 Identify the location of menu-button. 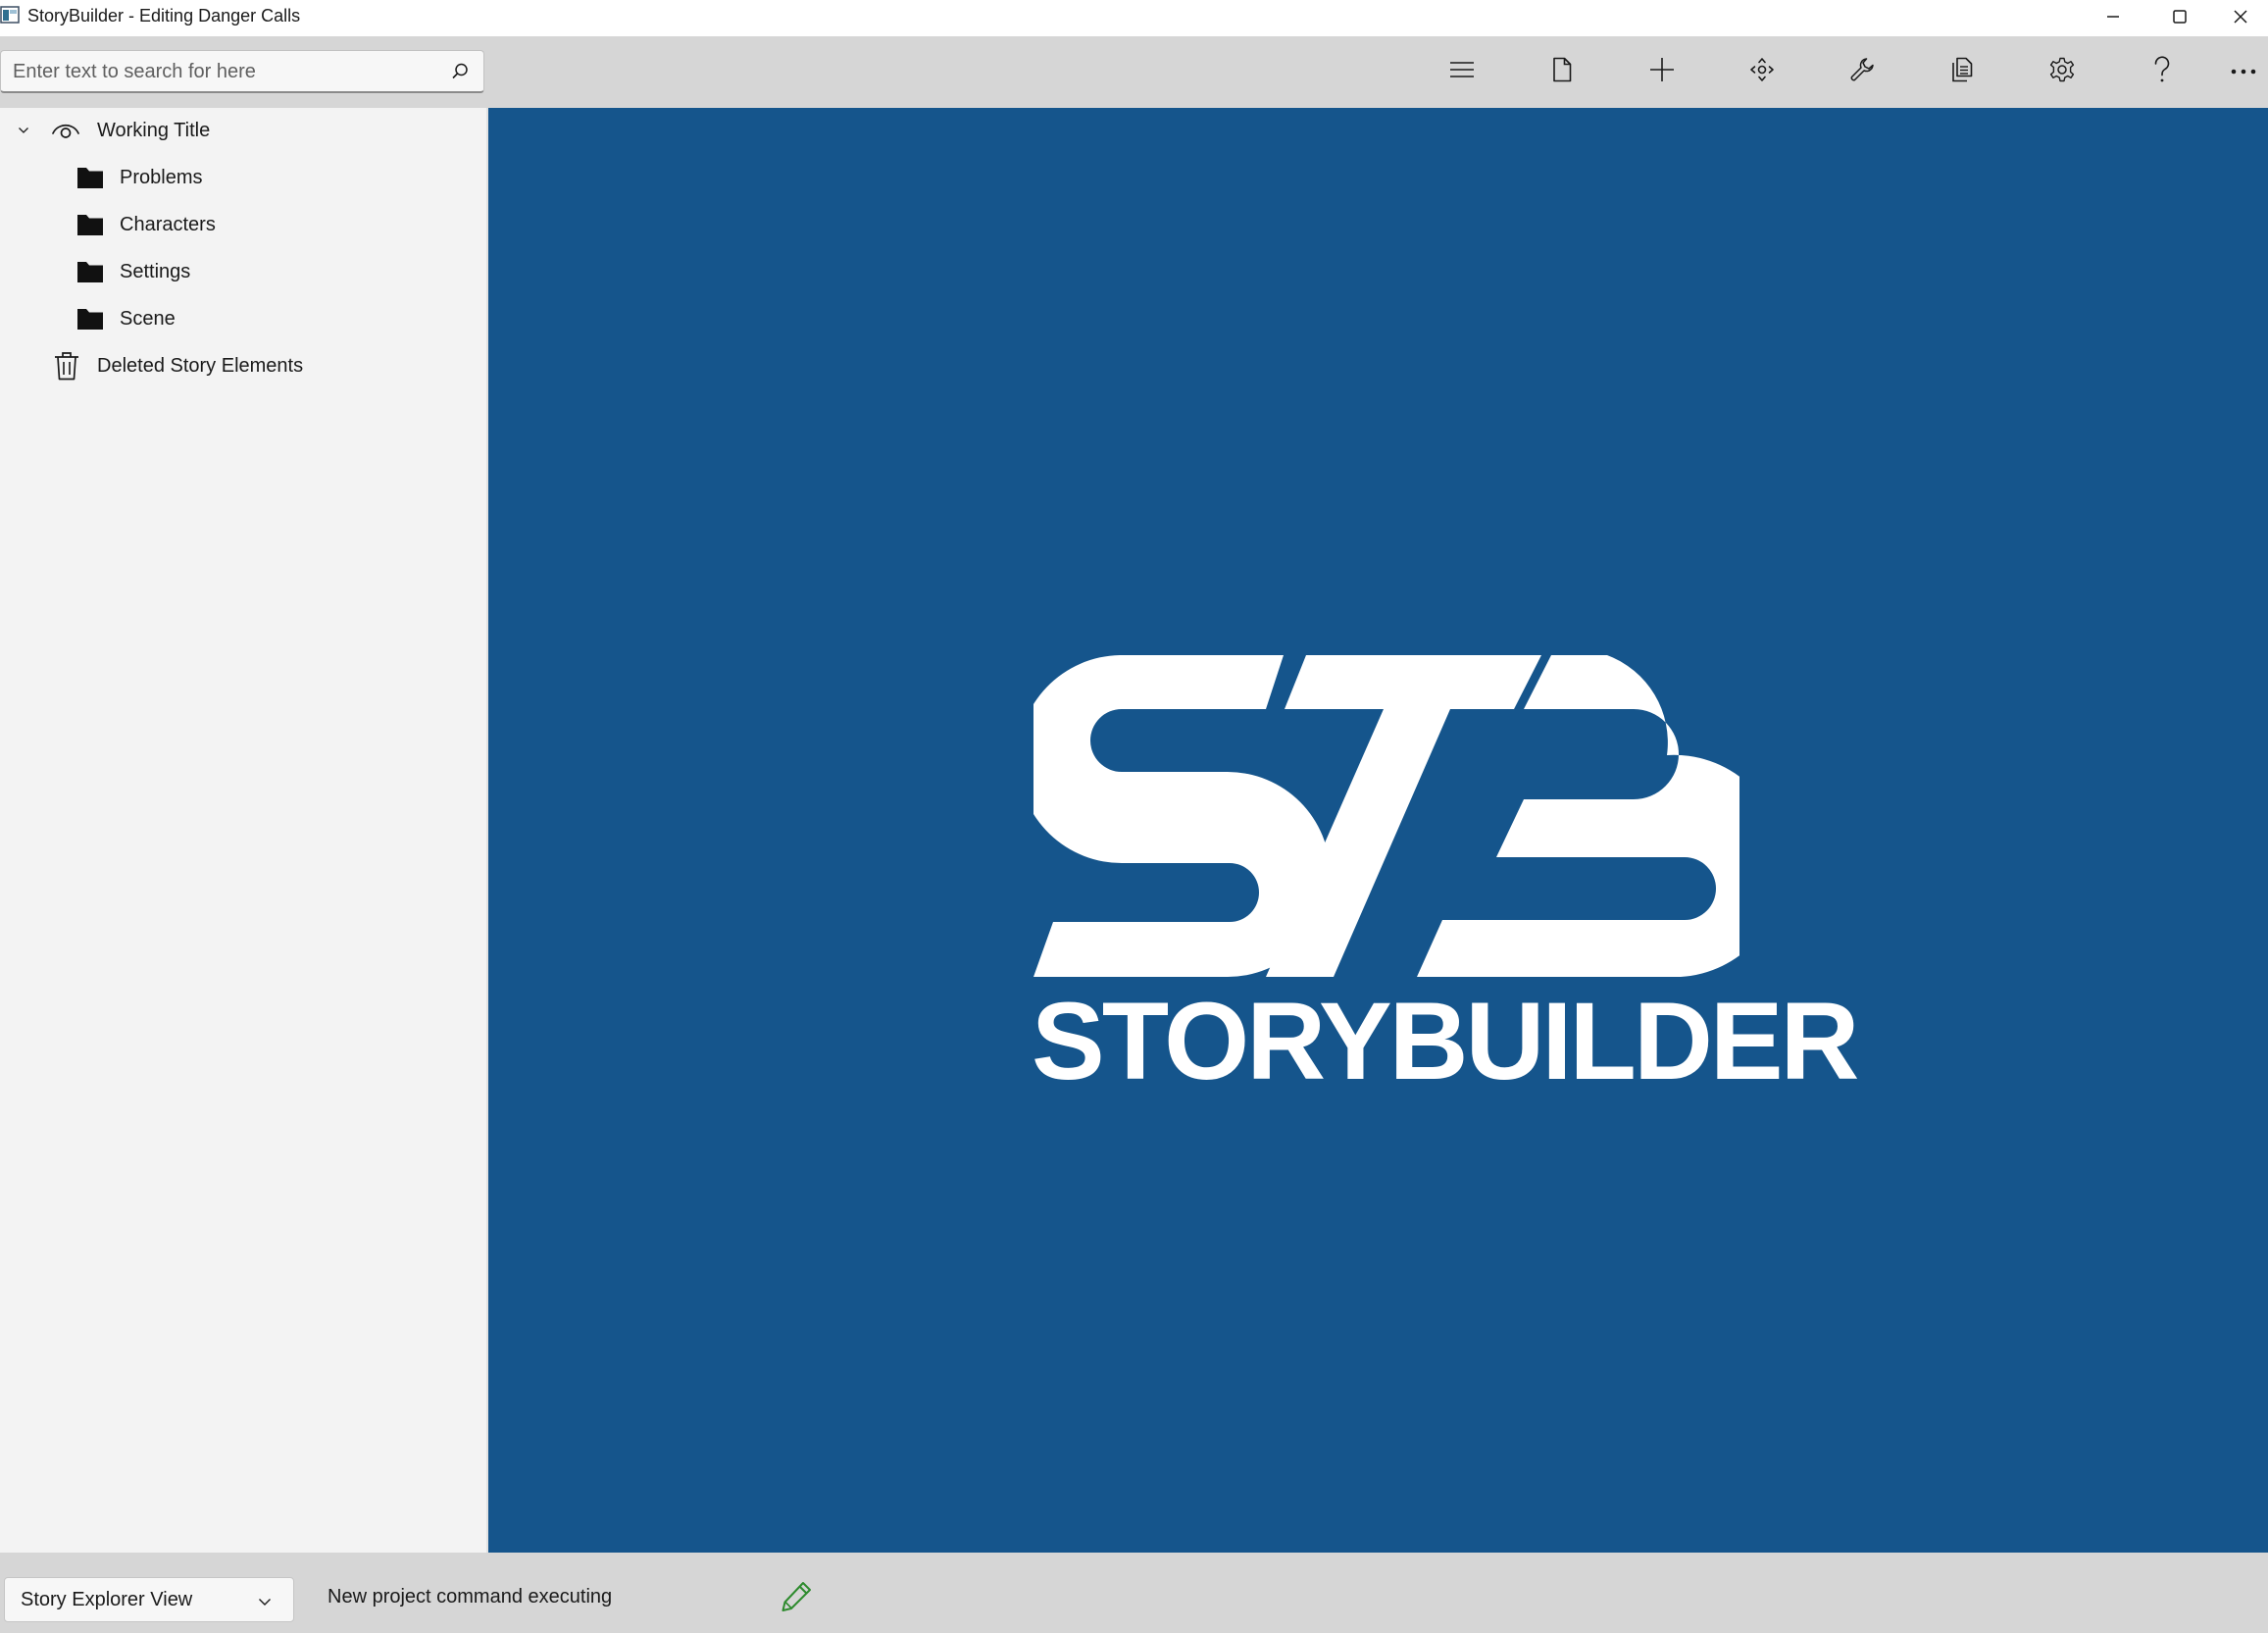
(1462, 71).